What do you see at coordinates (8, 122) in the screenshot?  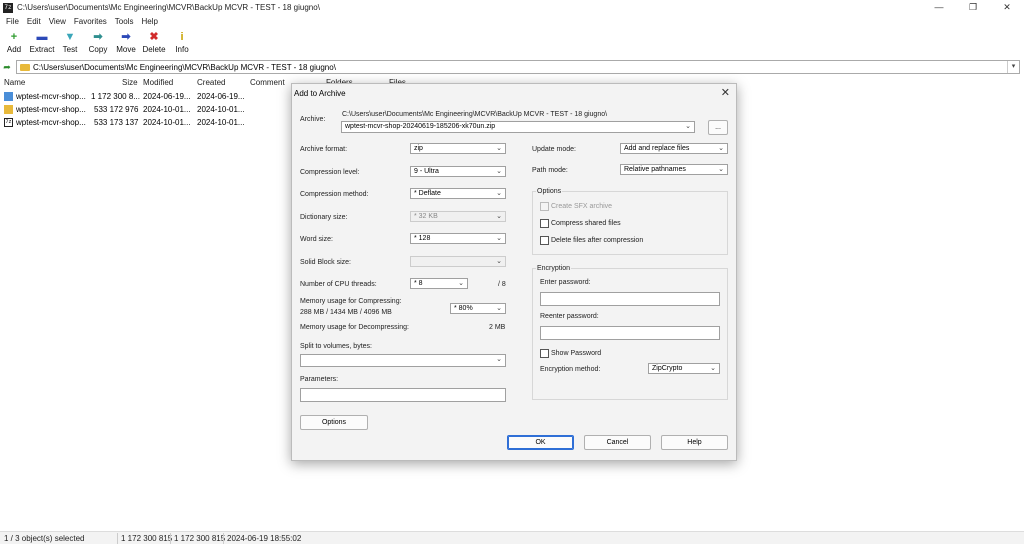 I see `archive-icon: 7z` at bounding box center [8, 122].